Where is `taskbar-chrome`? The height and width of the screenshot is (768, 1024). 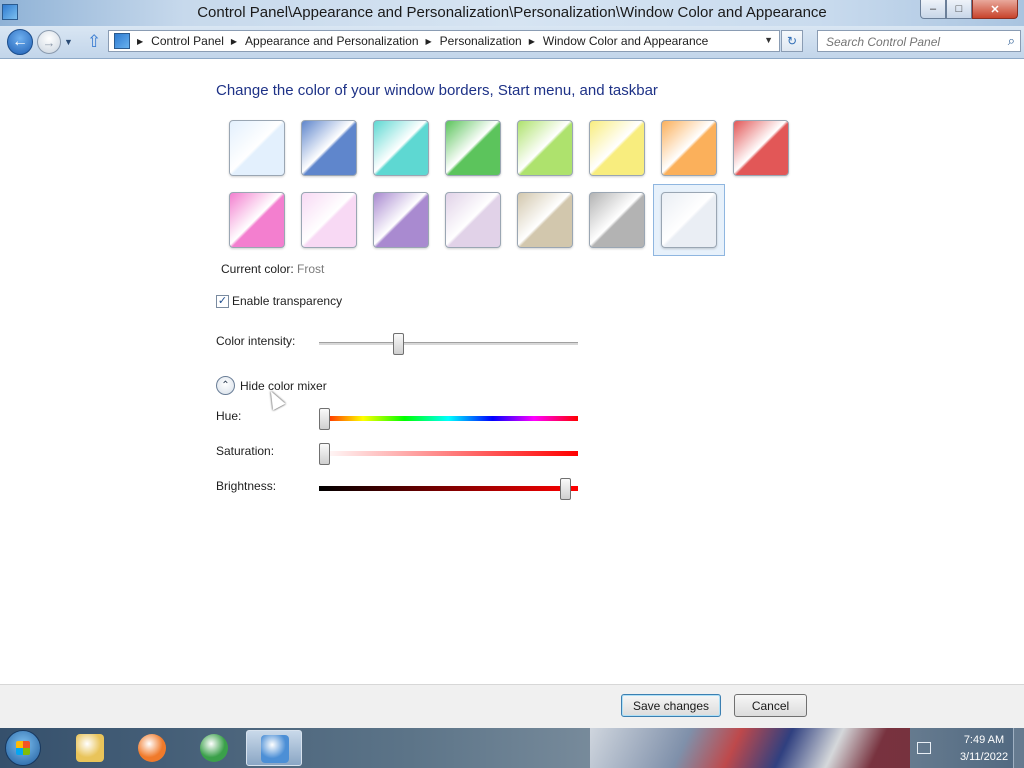
taskbar-chrome is located at coordinates (214, 748).